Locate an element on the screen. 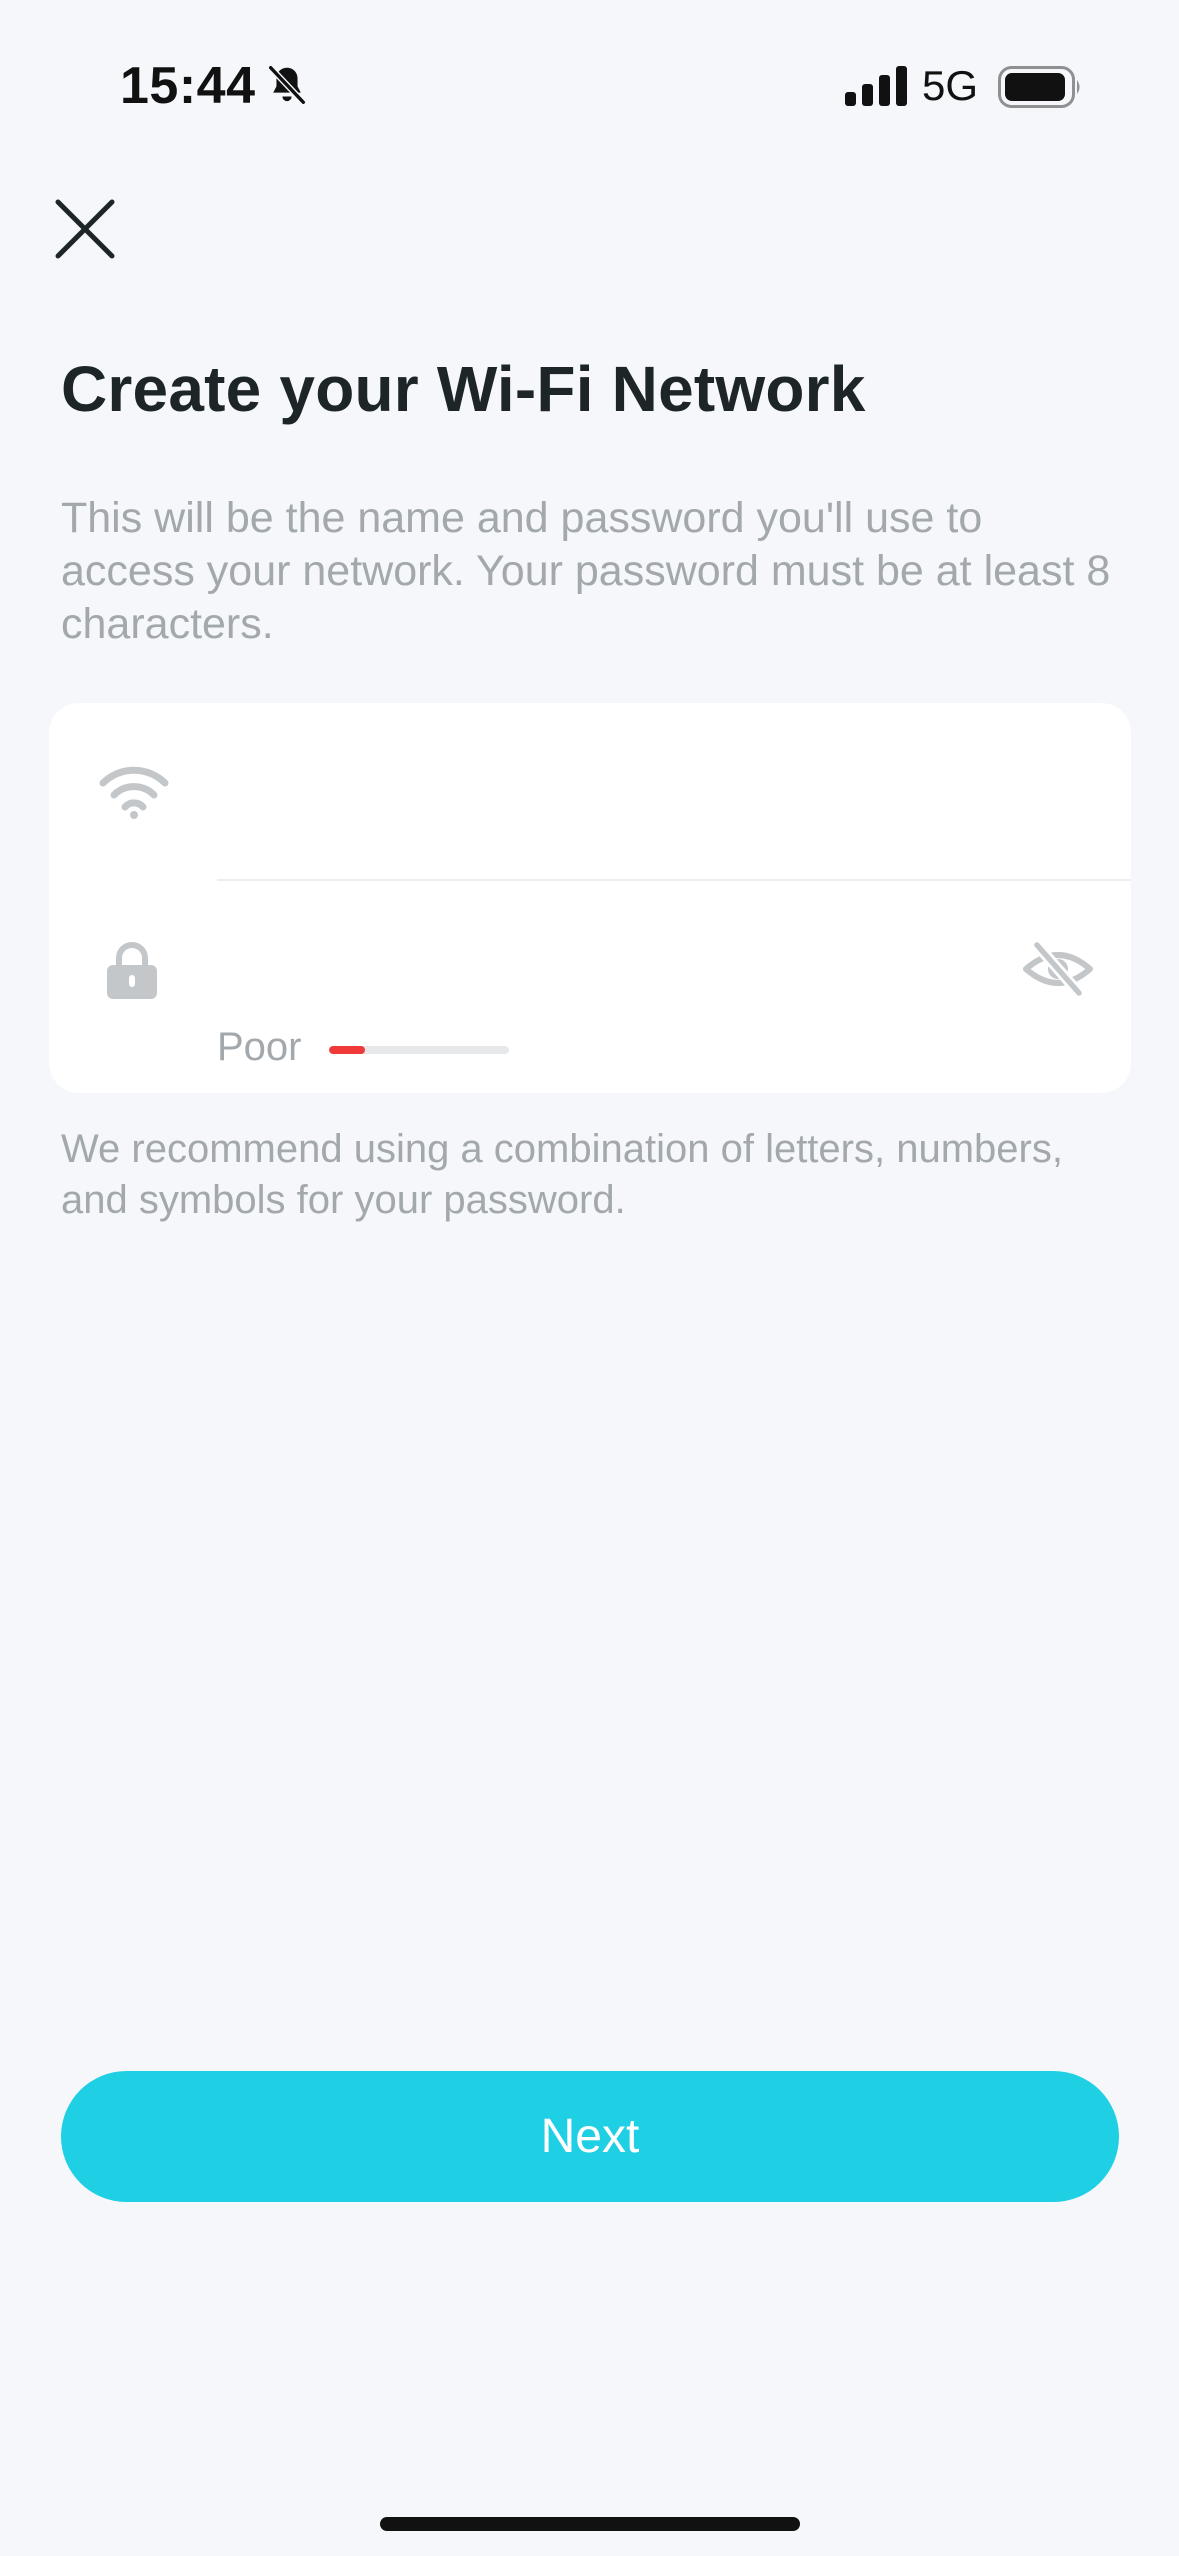  network-form-card: Poor is located at coordinates (590, 898).